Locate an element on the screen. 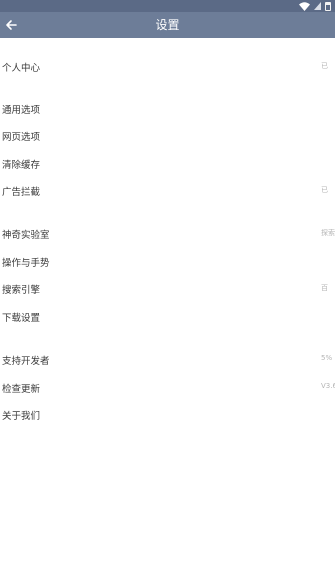 The image size is (335, 575). signal-icon is located at coordinates (317, 6).